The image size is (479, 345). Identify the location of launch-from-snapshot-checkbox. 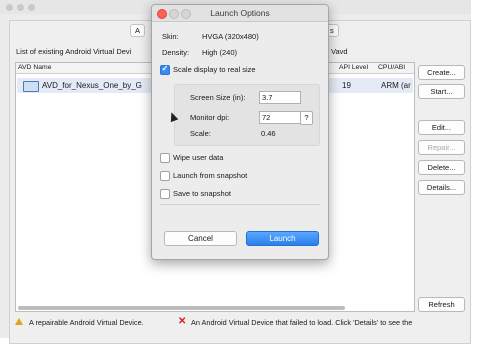
(165, 176).